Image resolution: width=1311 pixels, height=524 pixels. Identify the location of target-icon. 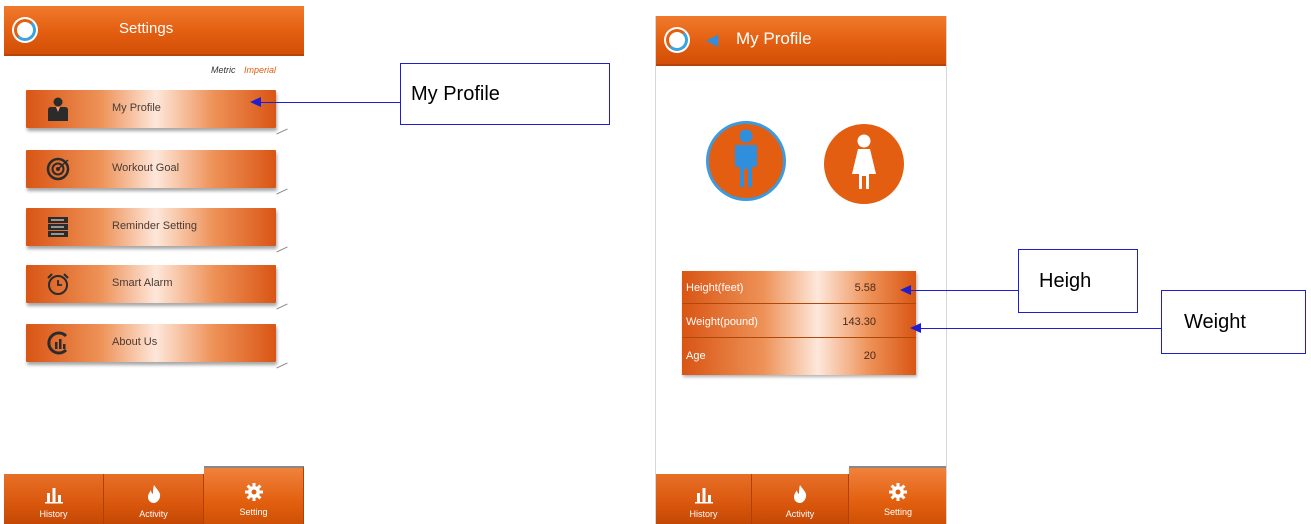
(58, 169).